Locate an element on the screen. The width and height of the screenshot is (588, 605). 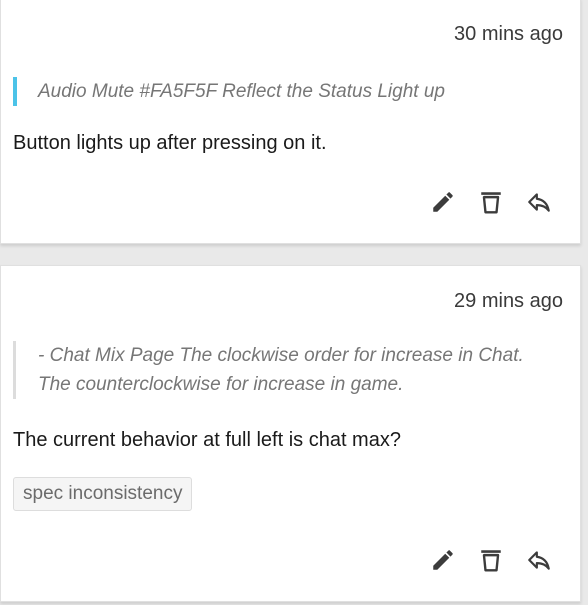
tag-label: spec inconsistency is located at coordinates (103, 494).